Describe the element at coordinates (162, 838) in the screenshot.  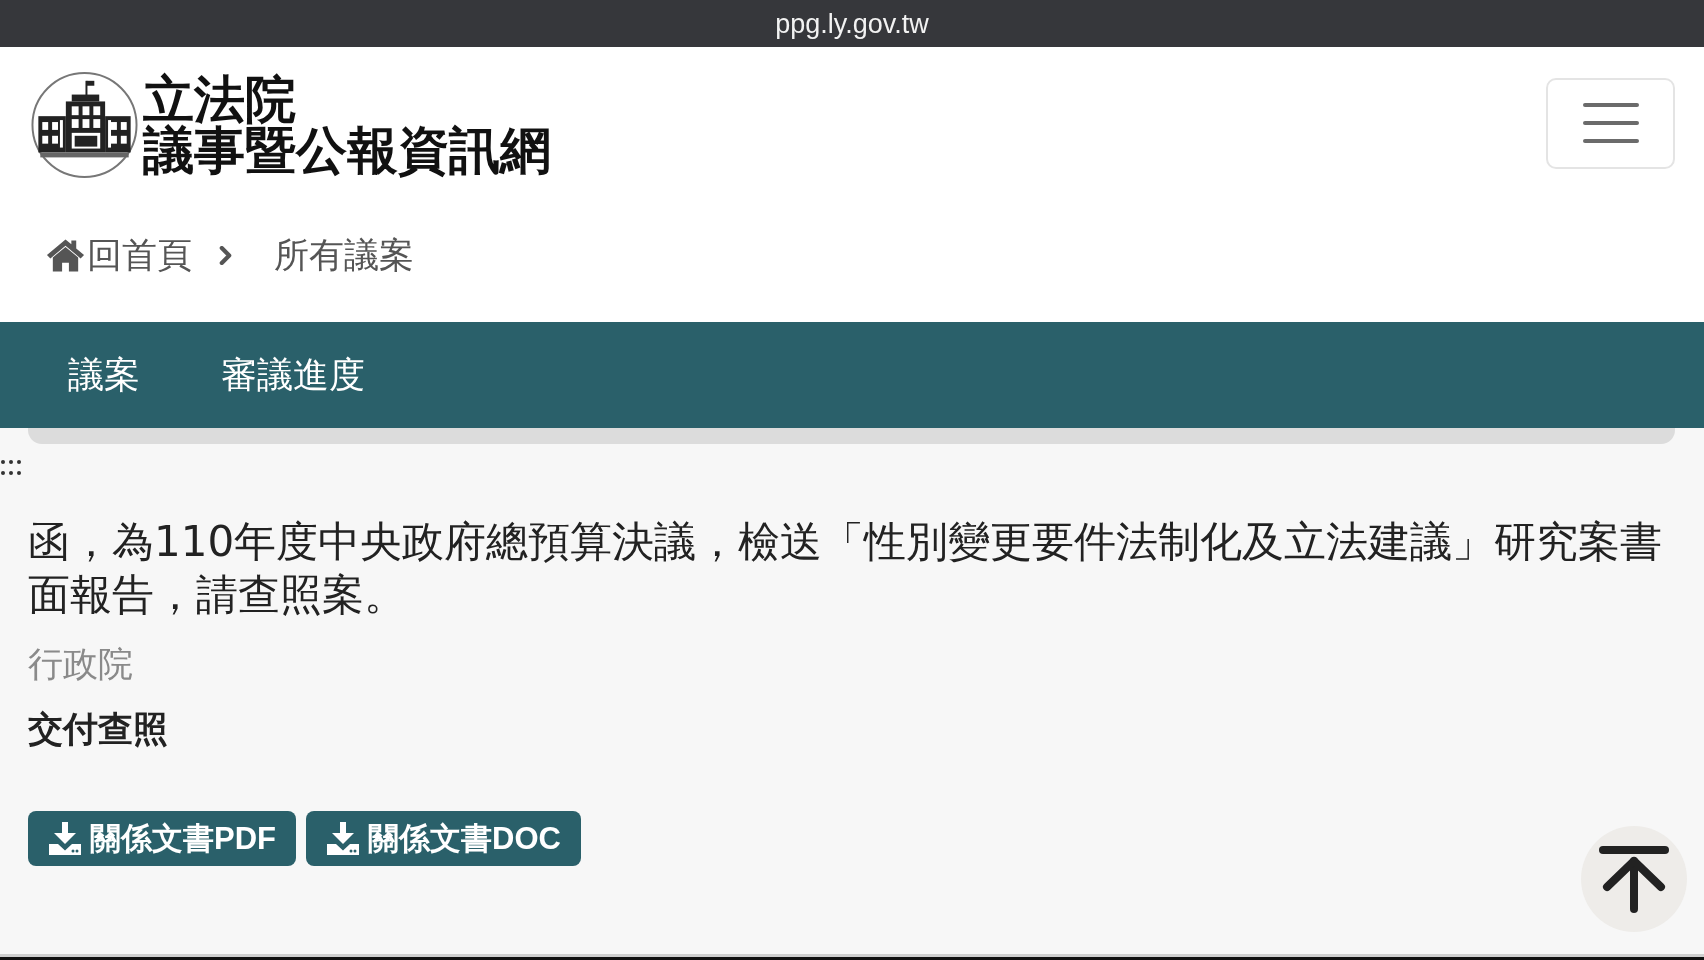
I see `download-button: 關係文書PDF` at that location.